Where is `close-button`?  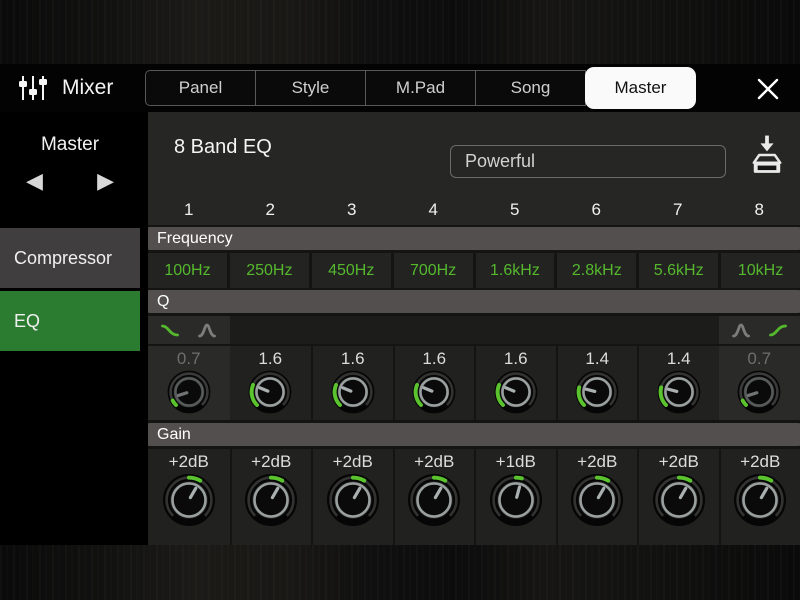 close-button is located at coordinates (768, 89).